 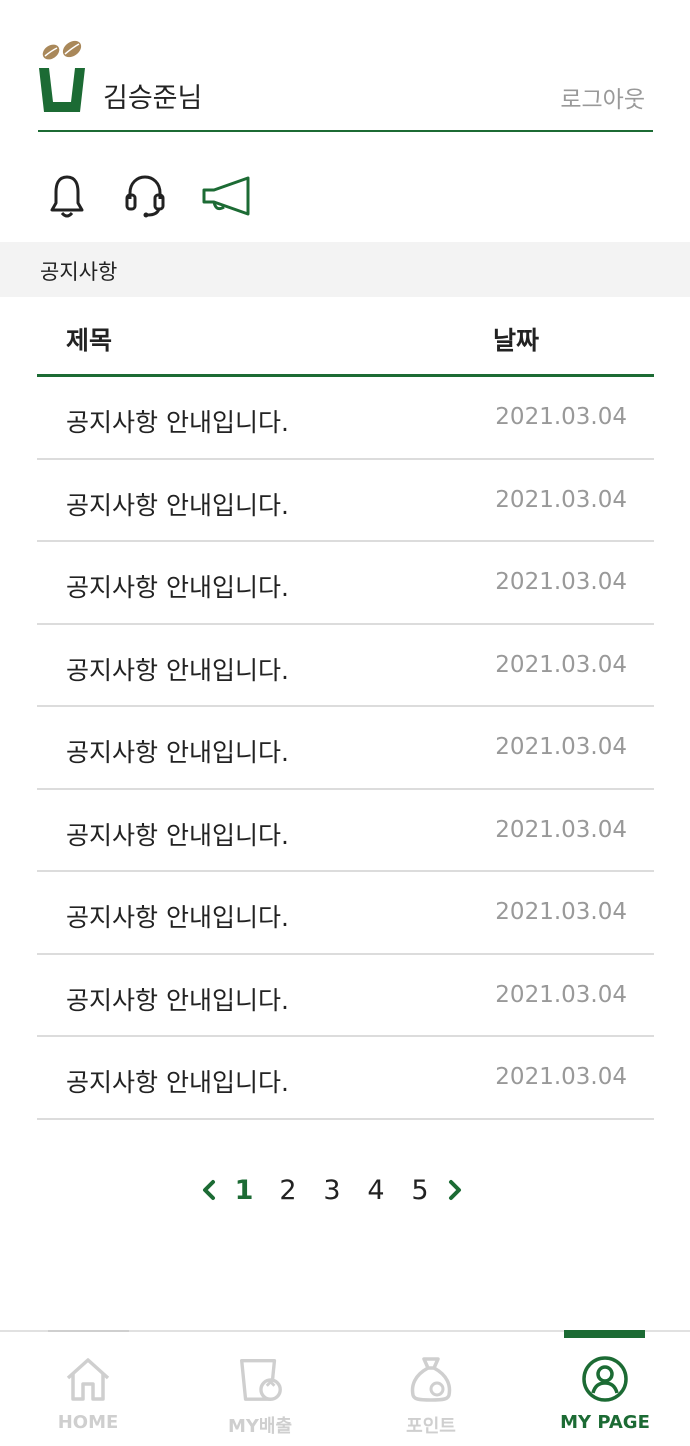 I want to click on tab-home: HOME, so click(x=88, y=1389).